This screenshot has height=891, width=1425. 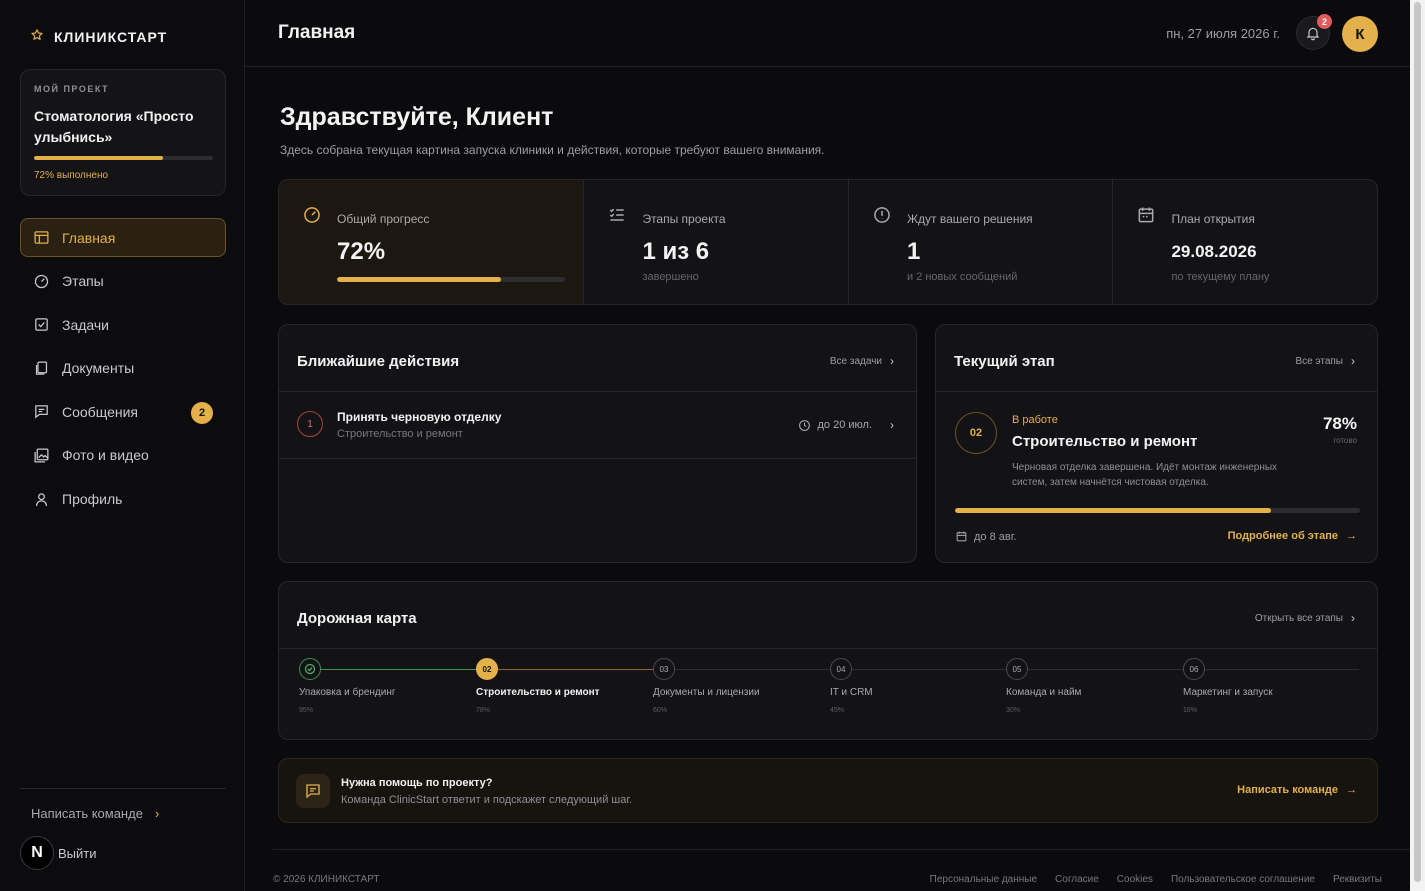 What do you see at coordinates (114, 126) in the screenshot?
I see `project-title: Стоматология «Просто улыбнись»` at bounding box center [114, 126].